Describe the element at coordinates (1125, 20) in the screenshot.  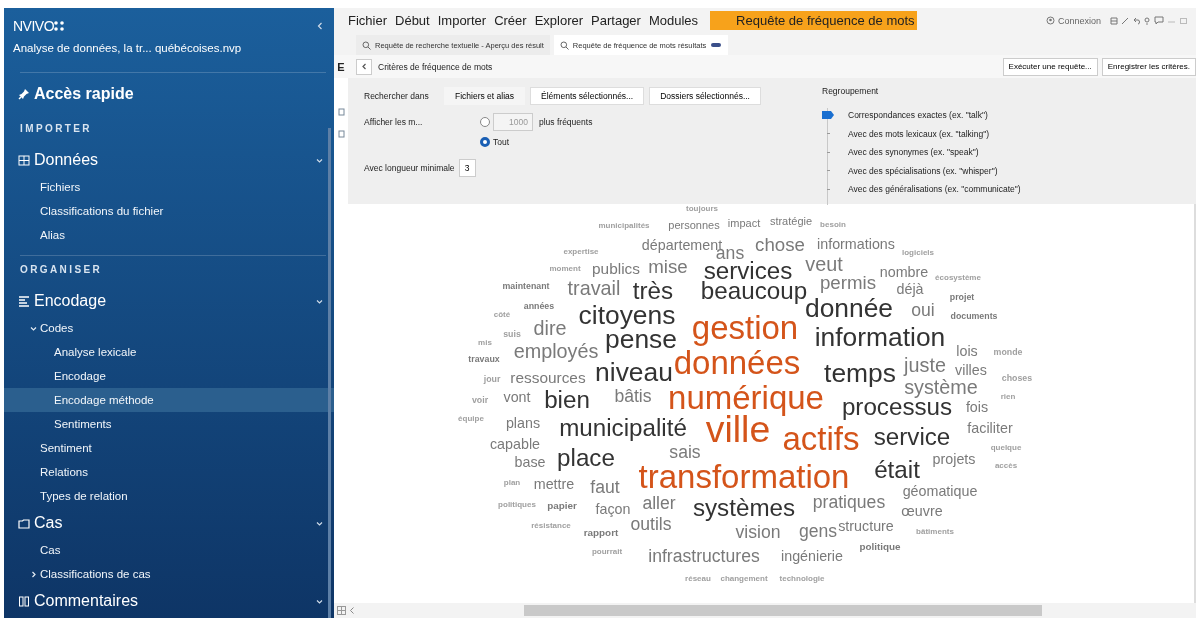
I see `pen-icon` at that location.